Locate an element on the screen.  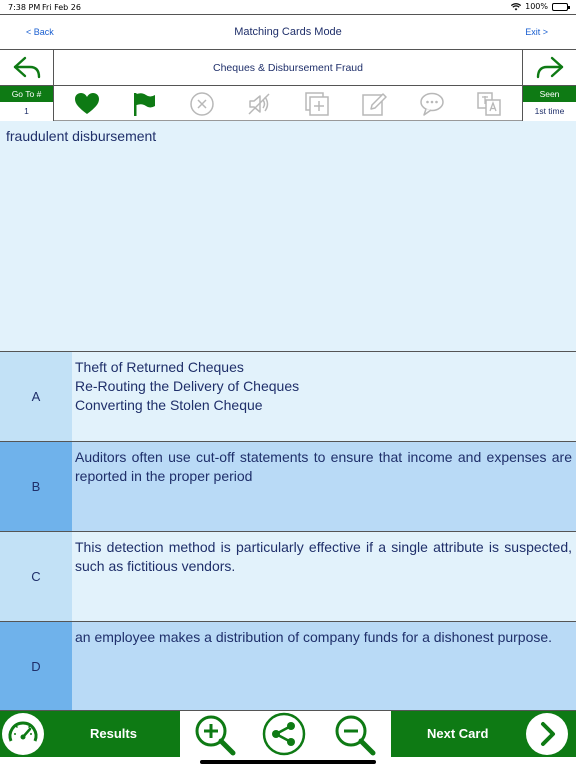
zoom-out-icon is located at coordinates (355, 735).